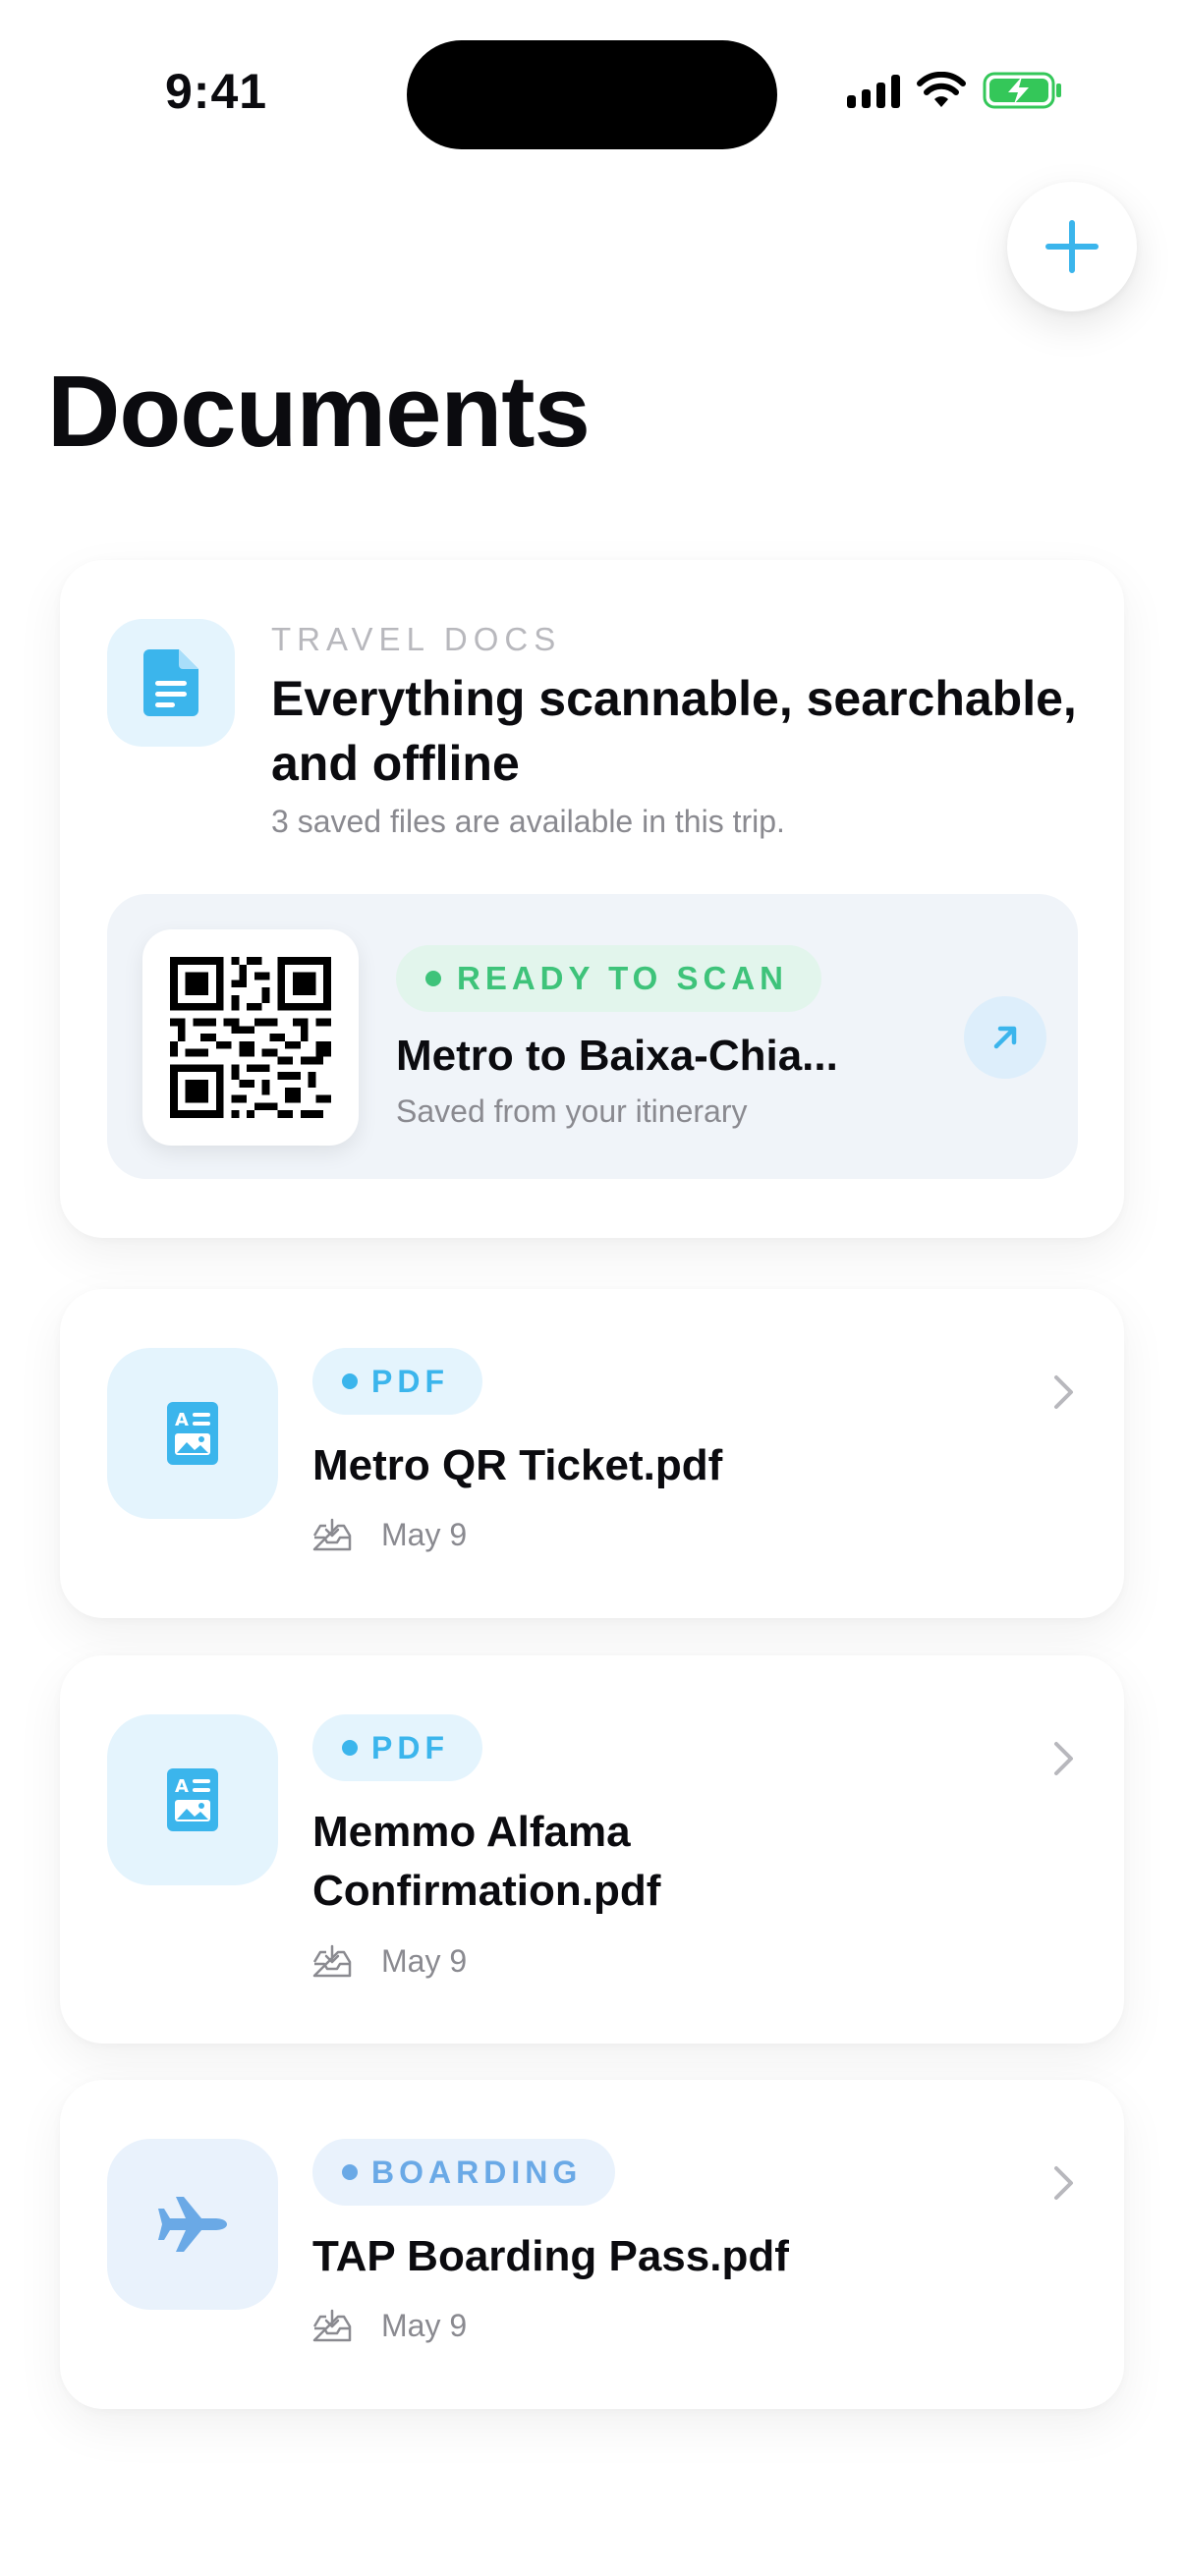 This screenshot has height=2576, width=1185. I want to click on open-scan-button, so click(1005, 1037).